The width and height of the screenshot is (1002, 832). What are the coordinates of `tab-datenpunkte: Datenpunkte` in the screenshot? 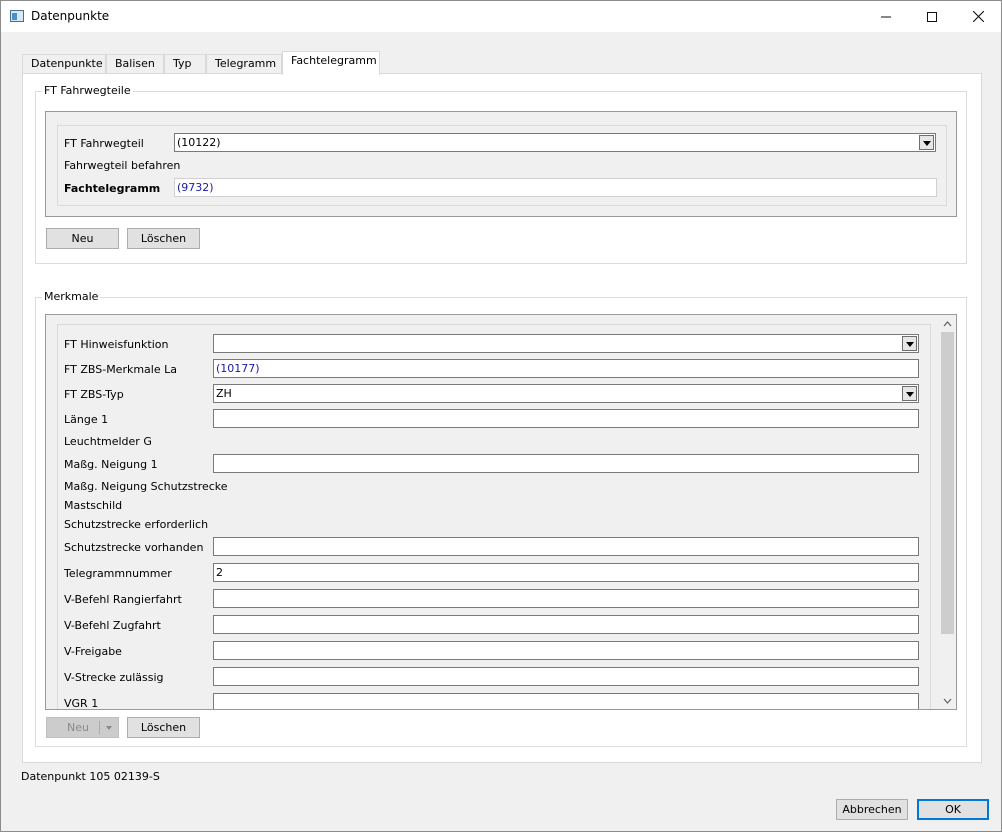 It's located at (64, 64).